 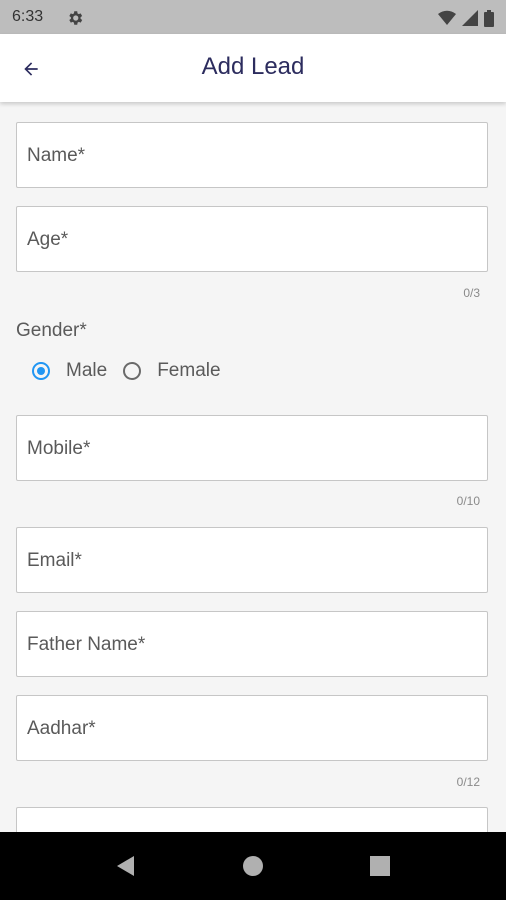 What do you see at coordinates (252, 155) in the screenshot?
I see `name-field: Name*` at bounding box center [252, 155].